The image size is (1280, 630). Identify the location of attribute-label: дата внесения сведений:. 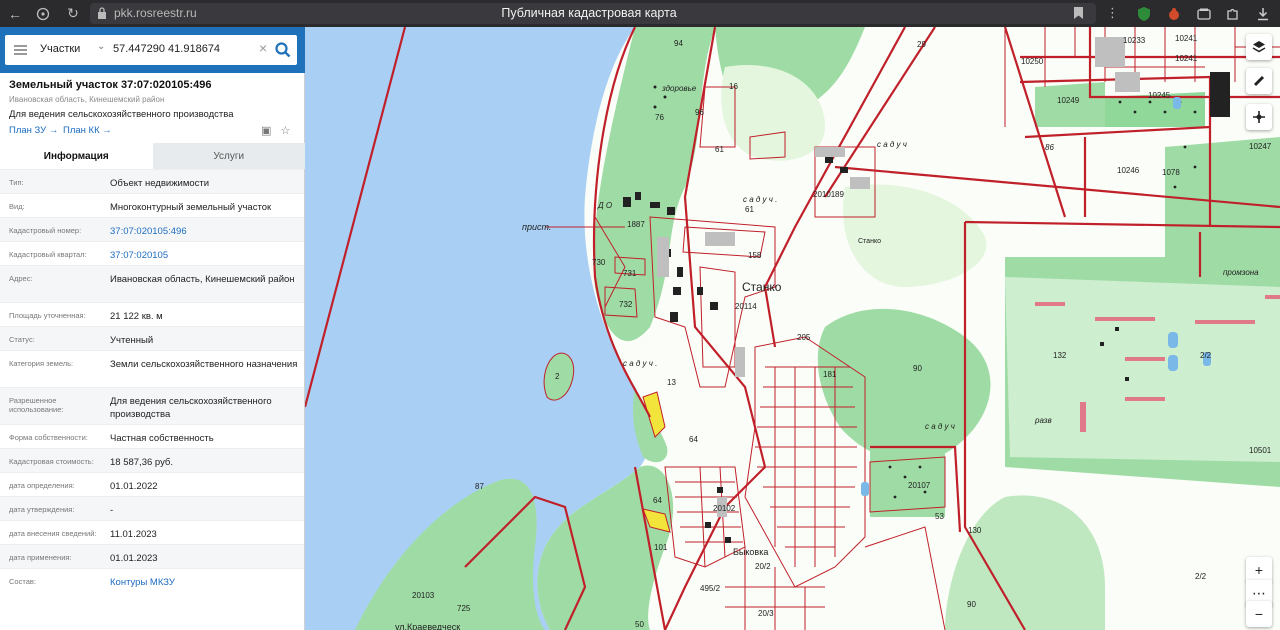
(53, 533).